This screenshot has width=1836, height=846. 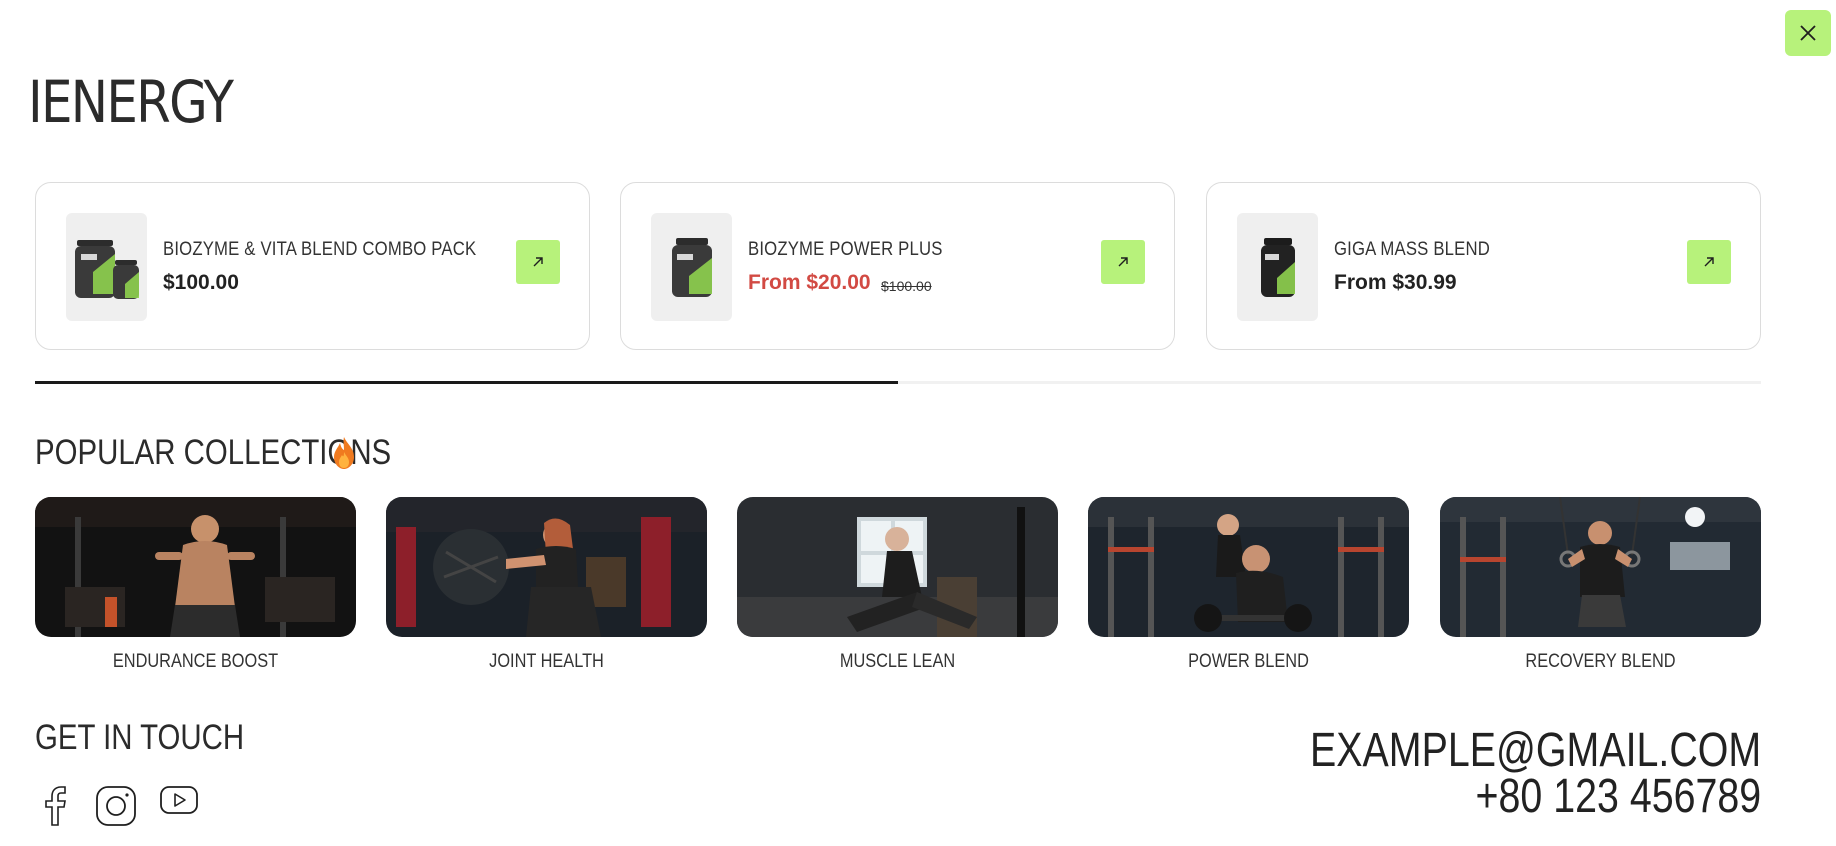 What do you see at coordinates (140, 737) in the screenshot?
I see `get-in-touch-heading: GET IN TOUCH` at bounding box center [140, 737].